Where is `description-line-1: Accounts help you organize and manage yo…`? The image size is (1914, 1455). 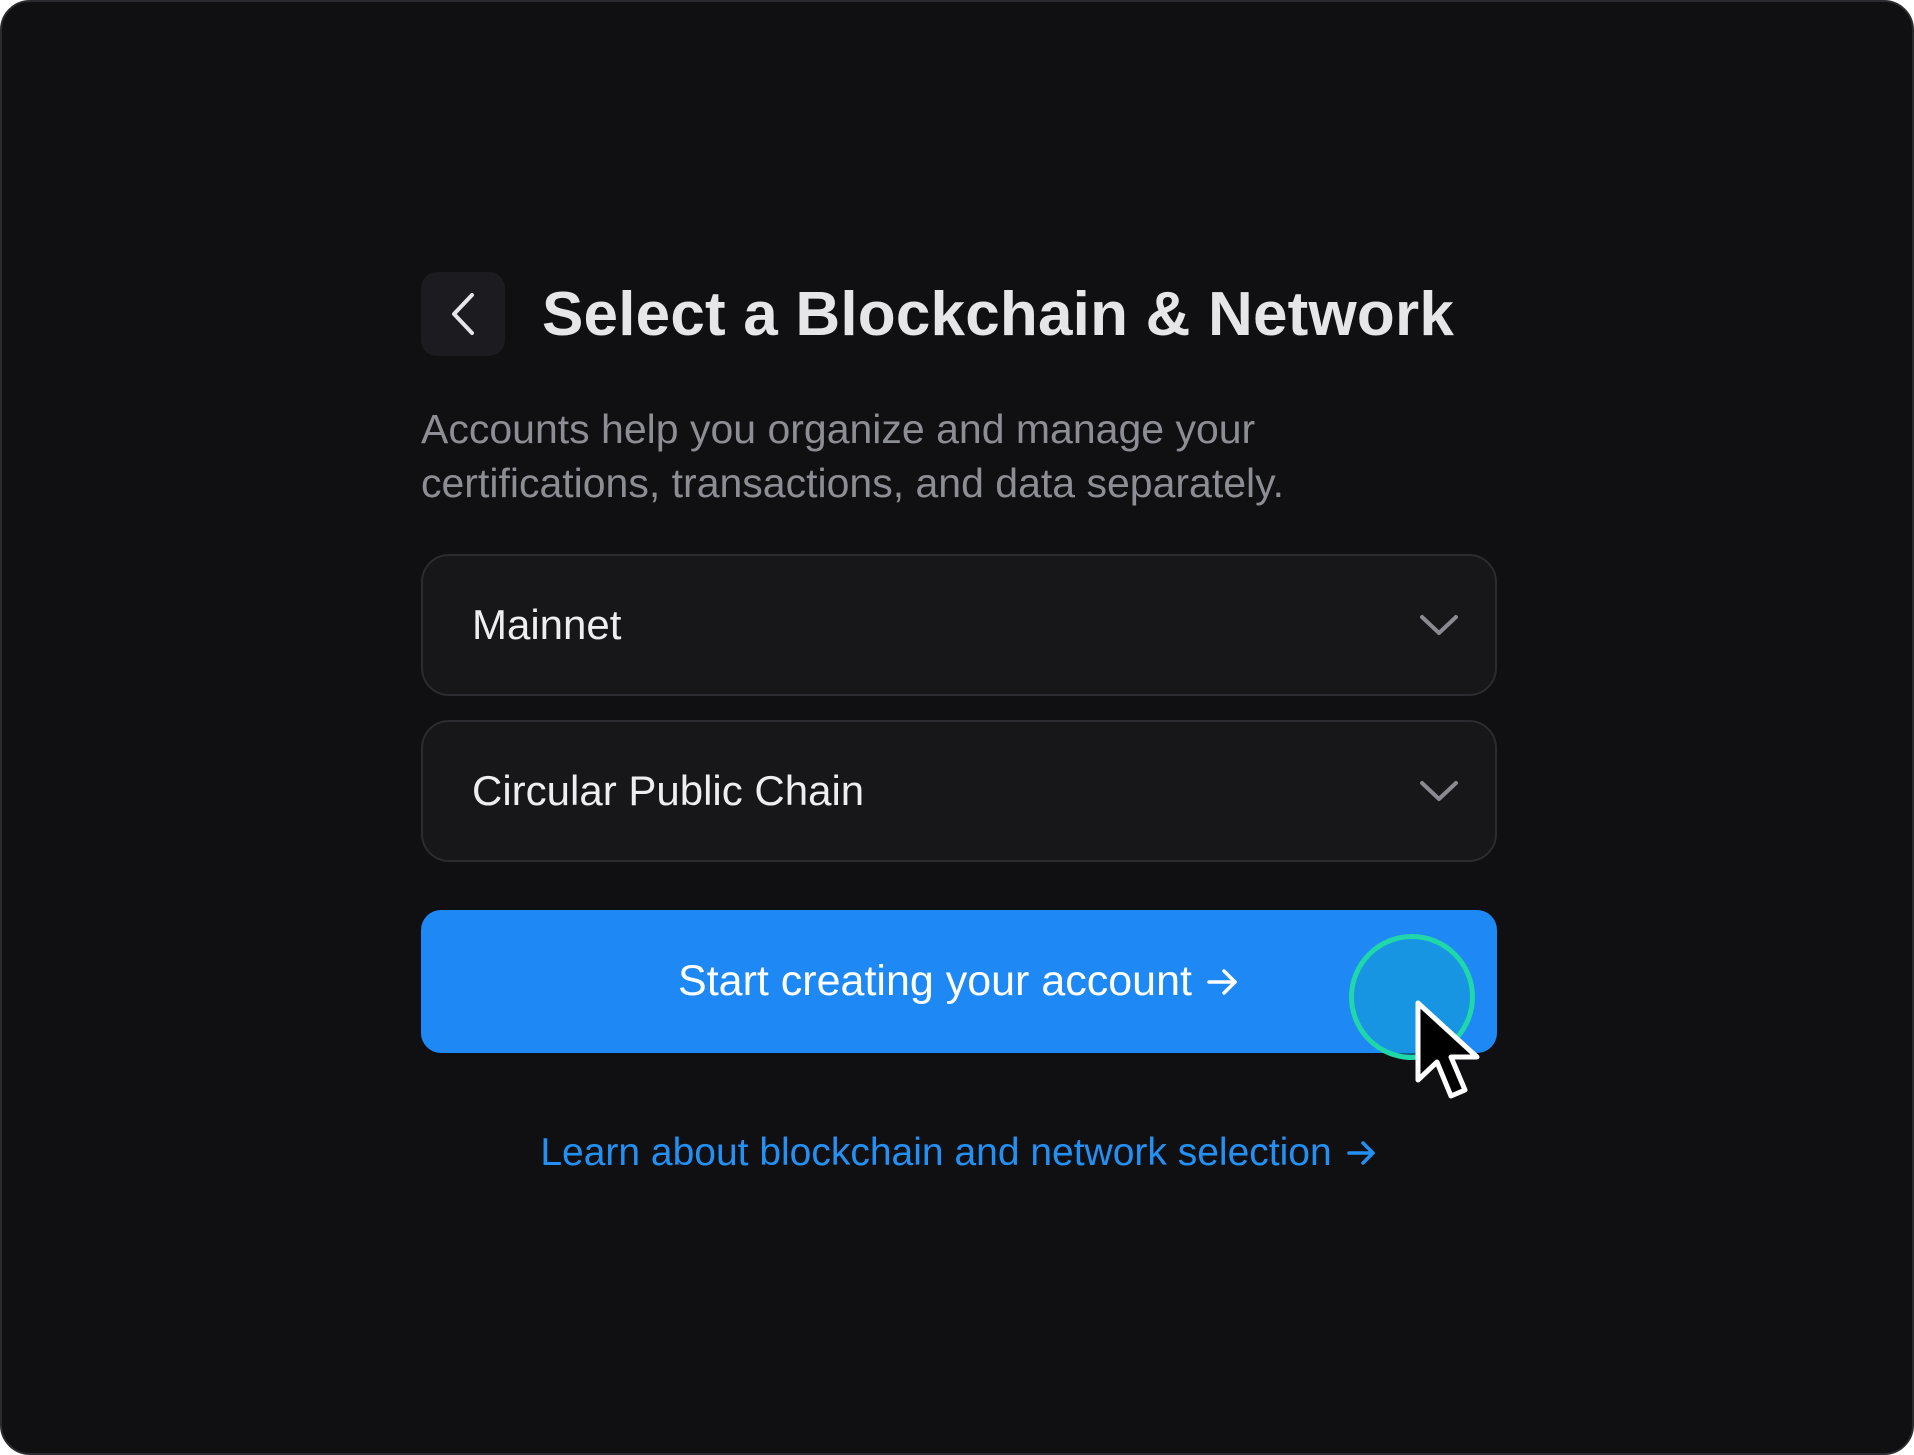 description-line-1: Accounts help you organize and manage yo… is located at coordinates (838, 429).